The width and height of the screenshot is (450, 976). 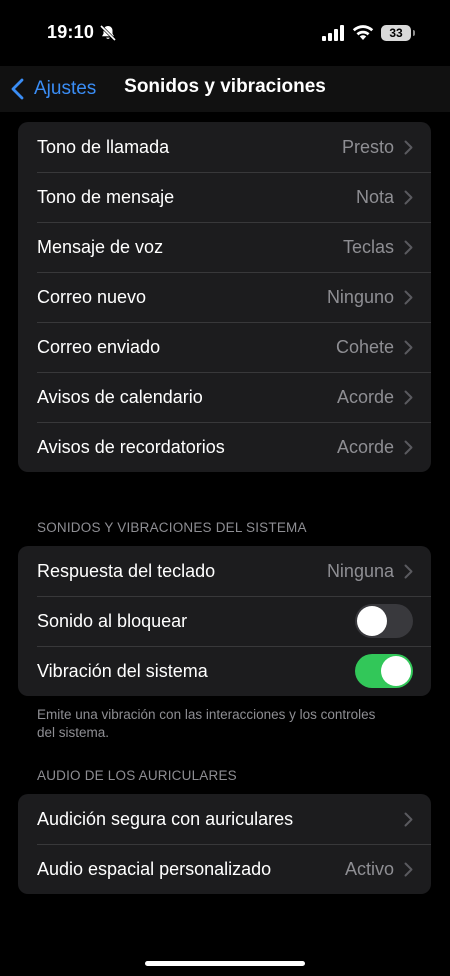 I want to click on nav-bar: Ajustes Sonidos y vibraciones, so click(x=225, y=89).